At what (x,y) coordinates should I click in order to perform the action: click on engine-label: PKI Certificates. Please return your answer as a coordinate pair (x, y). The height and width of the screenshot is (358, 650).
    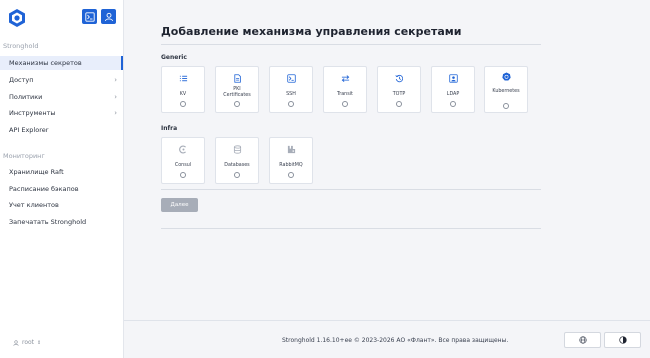
    Looking at the image, I should click on (237, 92).